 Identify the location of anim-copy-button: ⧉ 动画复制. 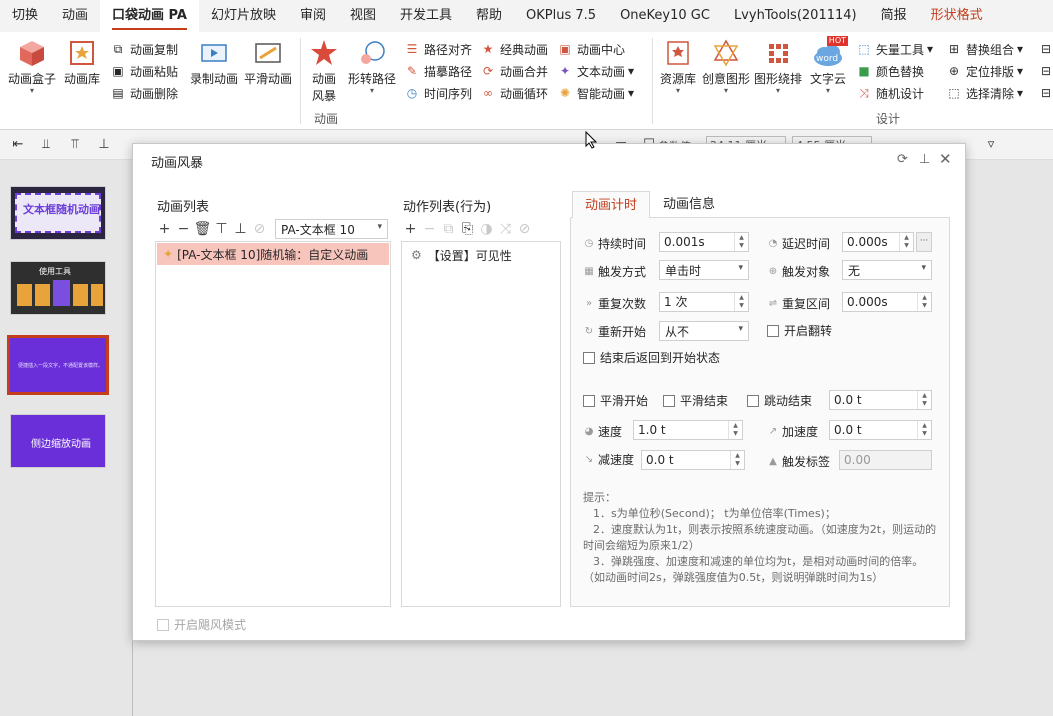
(144, 49).